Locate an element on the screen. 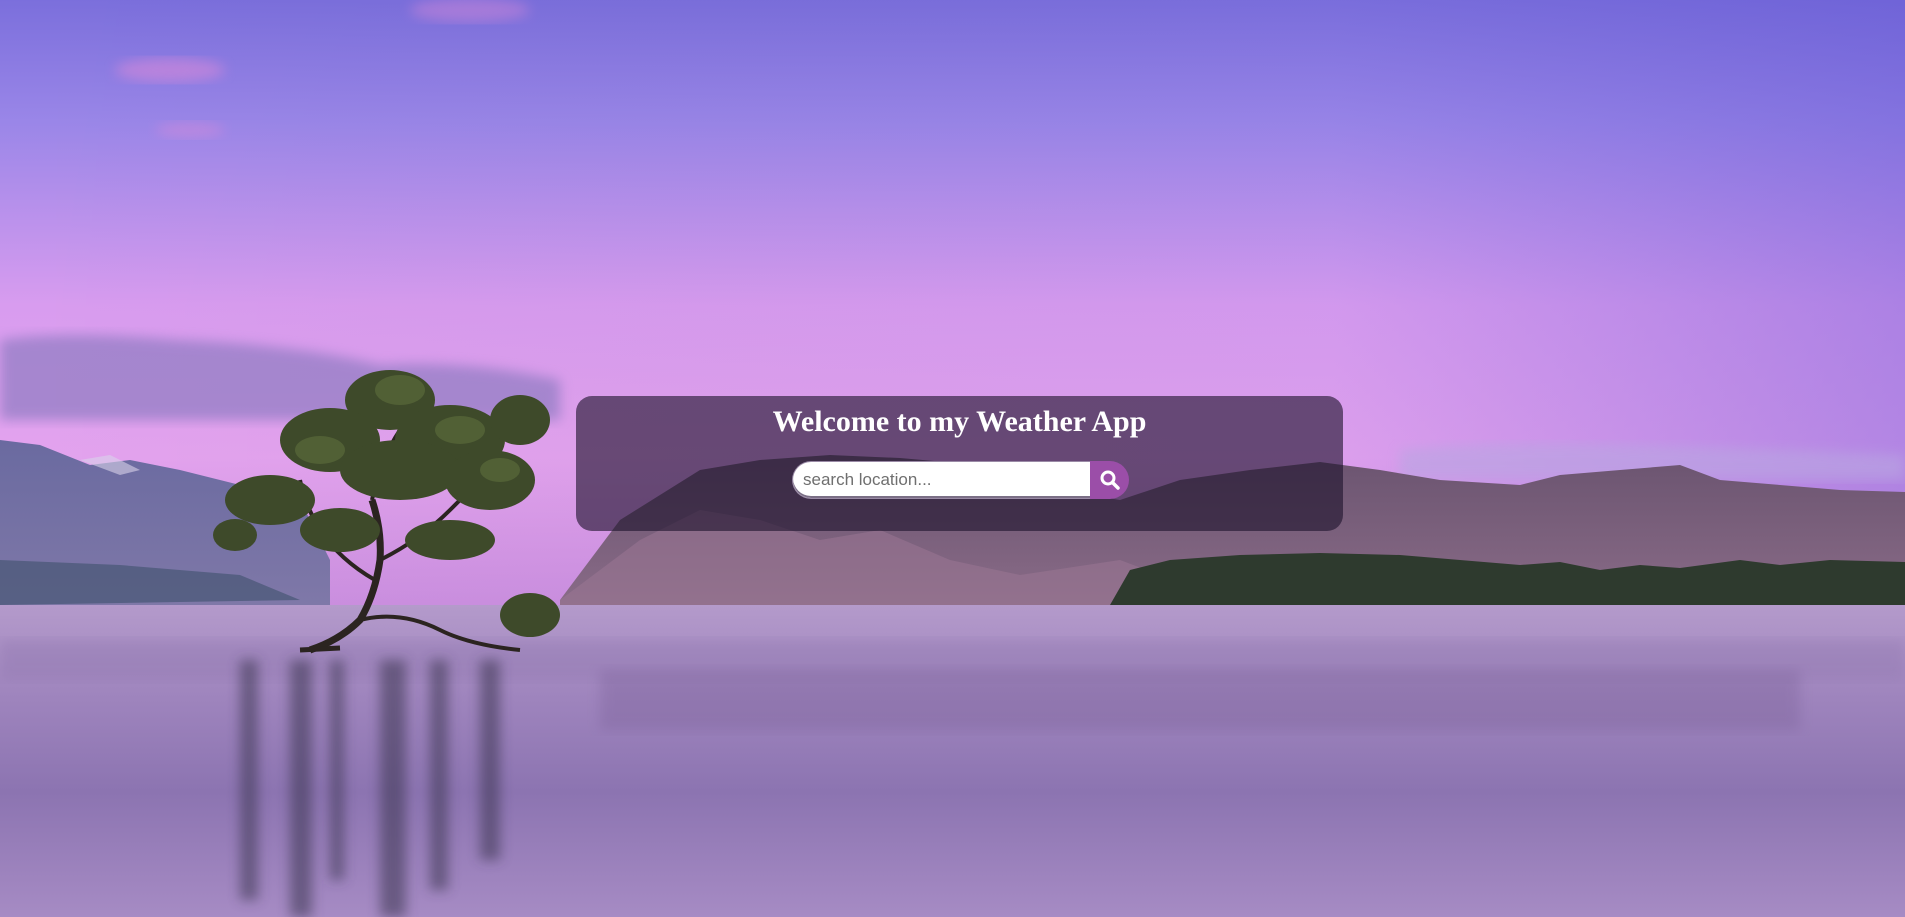 The width and height of the screenshot is (1905, 917). welcome-panel: Welcome to my Weather App is located at coordinates (959, 463).